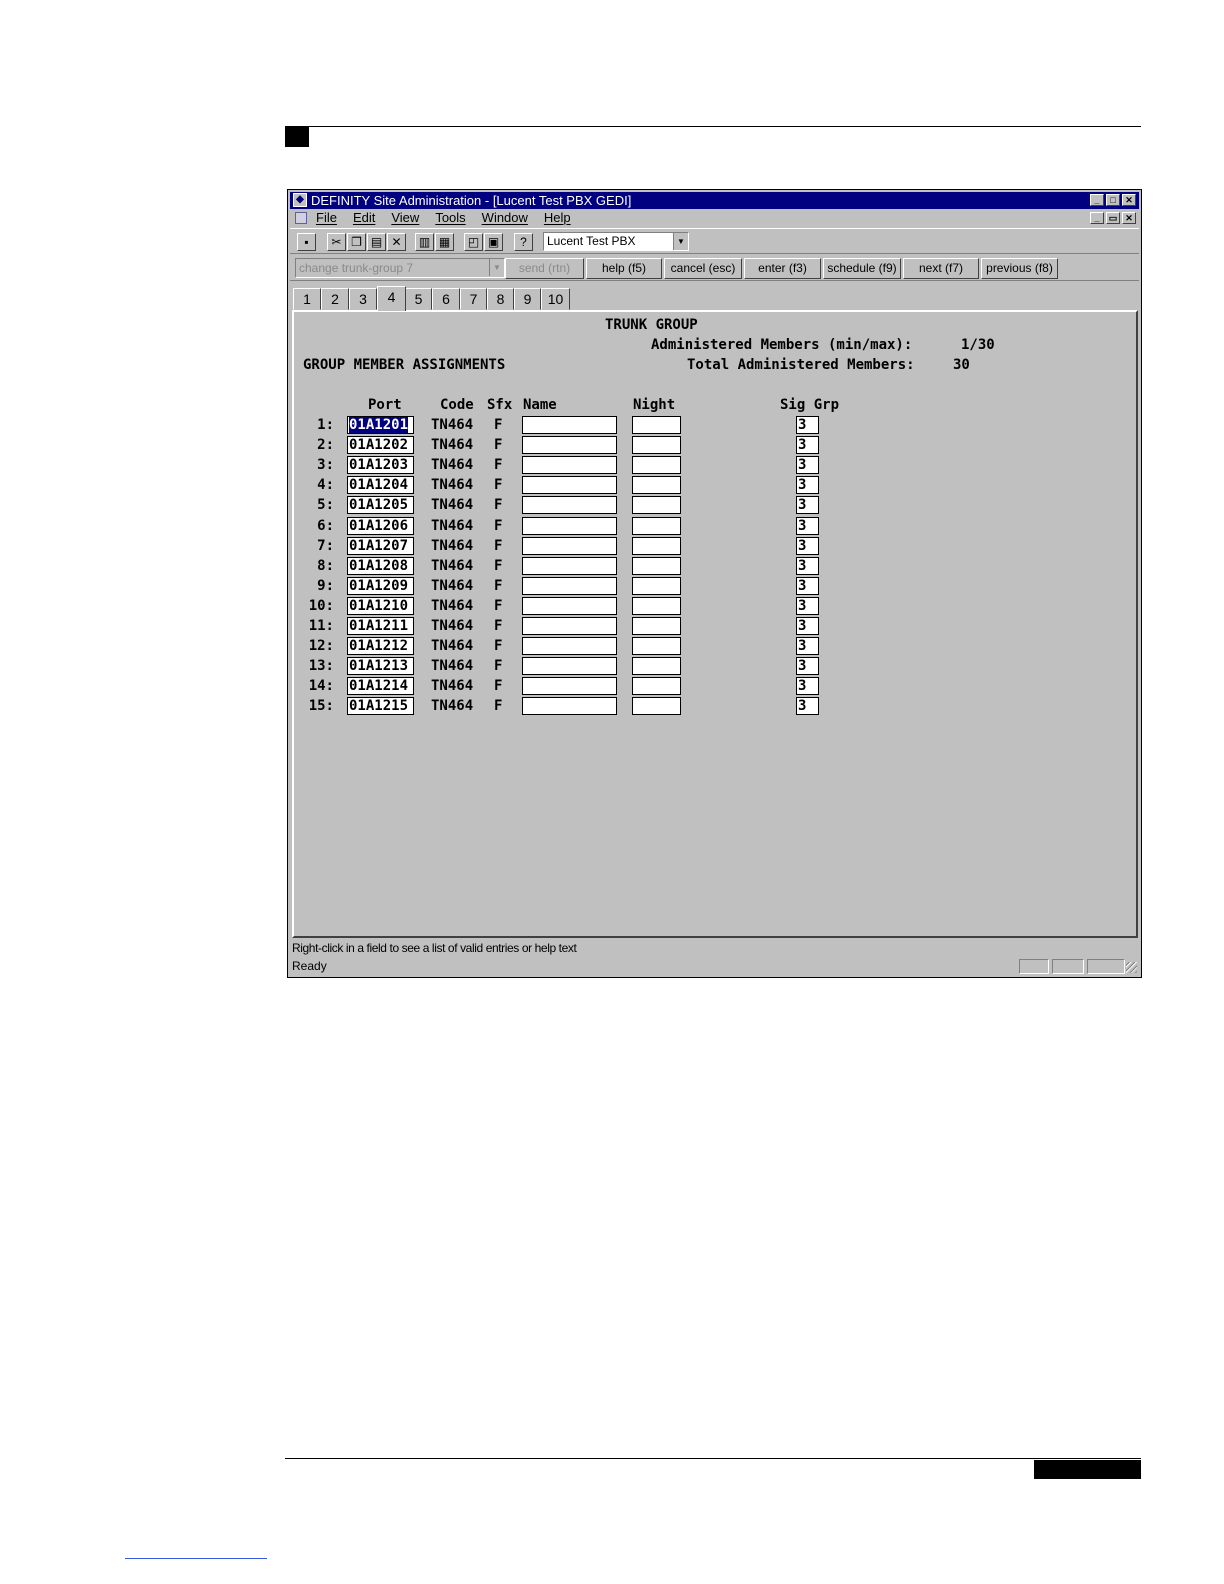 The height and width of the screenshot is (1584, 1224). I want to click on menu-view: View, so click(405, 218).